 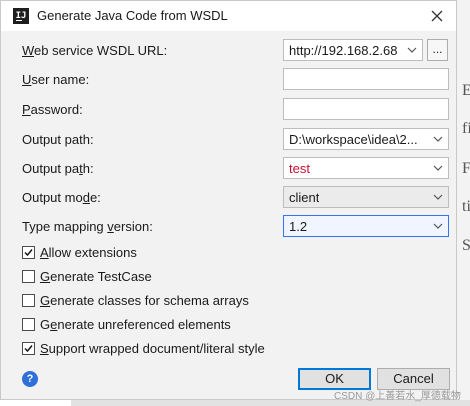 I want to click on support-wrapped-label: Support wrapped document/literal style, so click(x=152, y=348).